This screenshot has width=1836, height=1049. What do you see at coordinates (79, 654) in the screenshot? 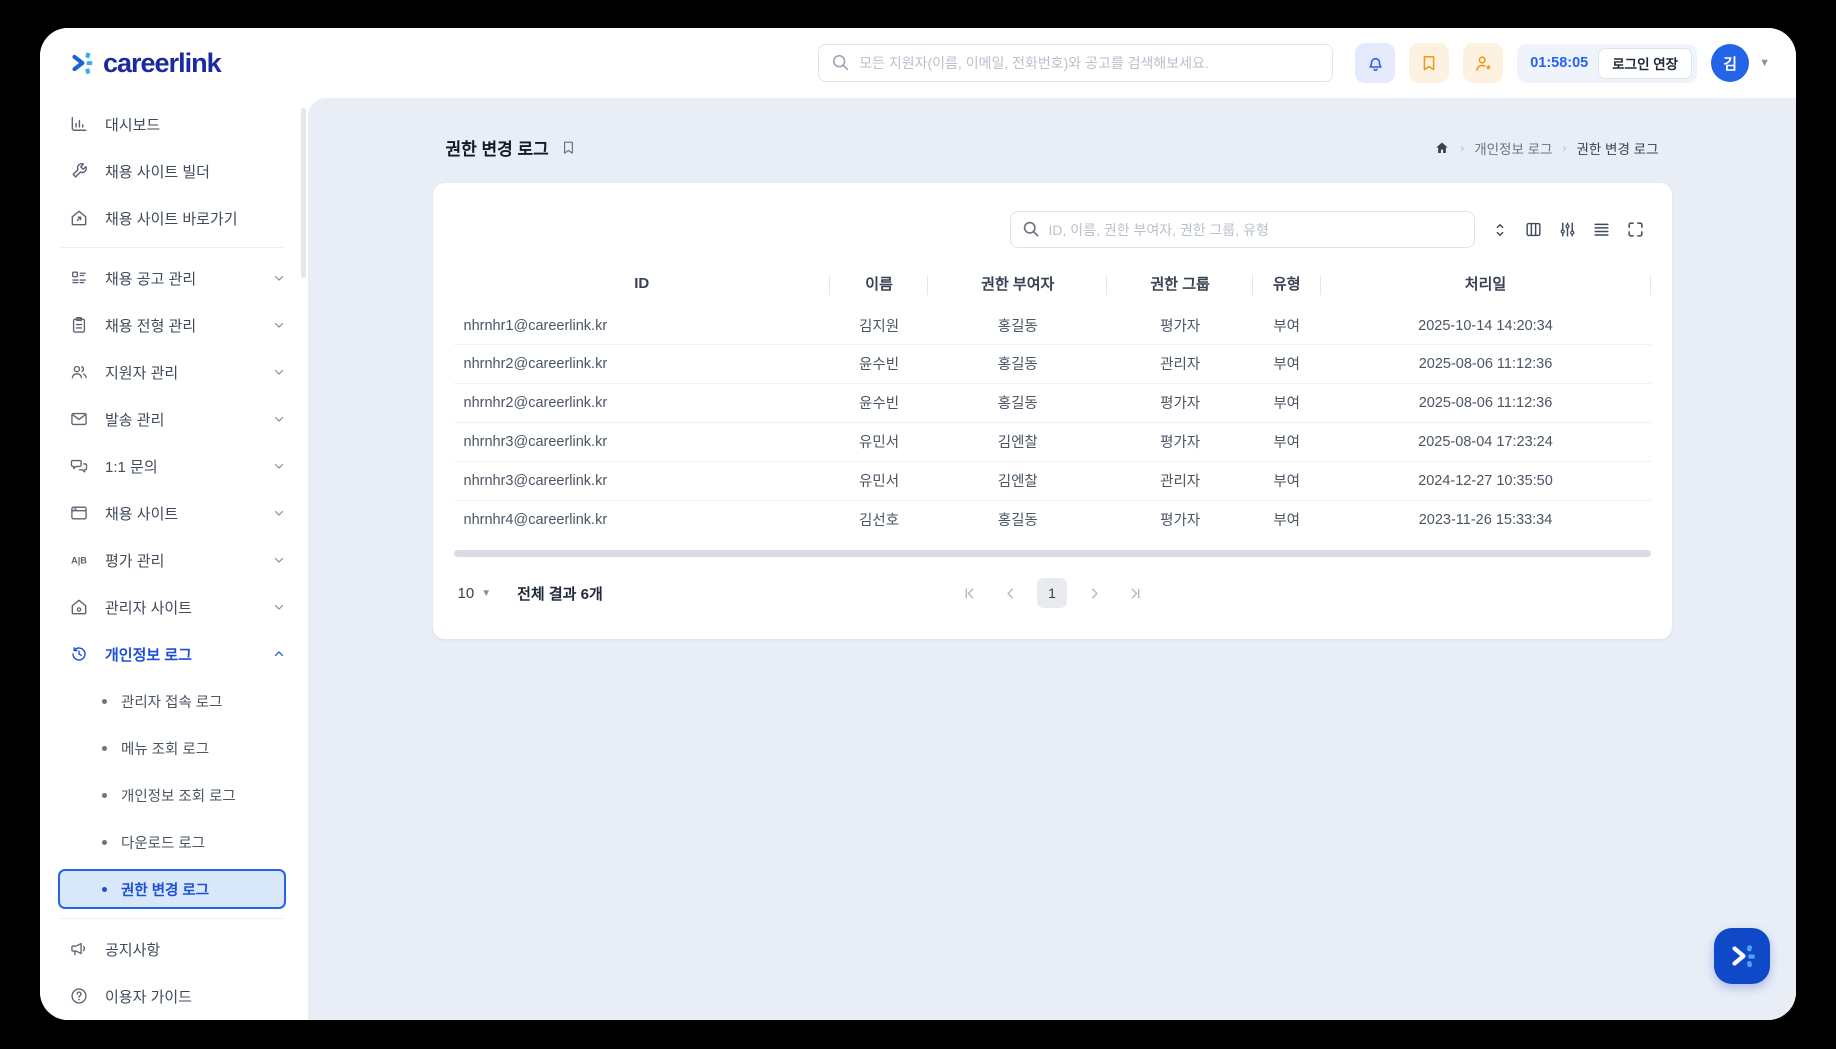
I see `history-clock-icon` at bounding box center [79, 654].